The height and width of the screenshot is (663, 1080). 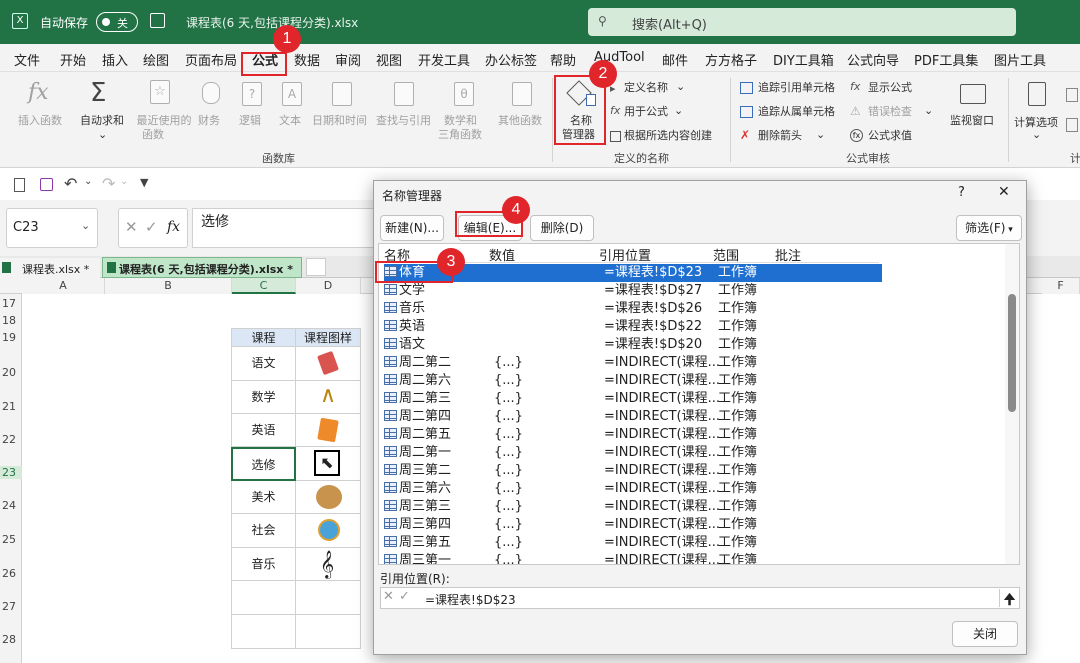 What do you see at coordinates (11, 406) in the screenshot?
I see `row-number: 21` at bounding box center [11, 406].